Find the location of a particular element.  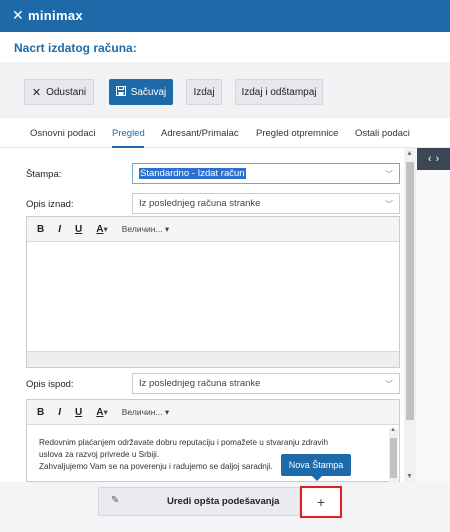

save-button: Sačuvaj is located at coordinates (141, 92).